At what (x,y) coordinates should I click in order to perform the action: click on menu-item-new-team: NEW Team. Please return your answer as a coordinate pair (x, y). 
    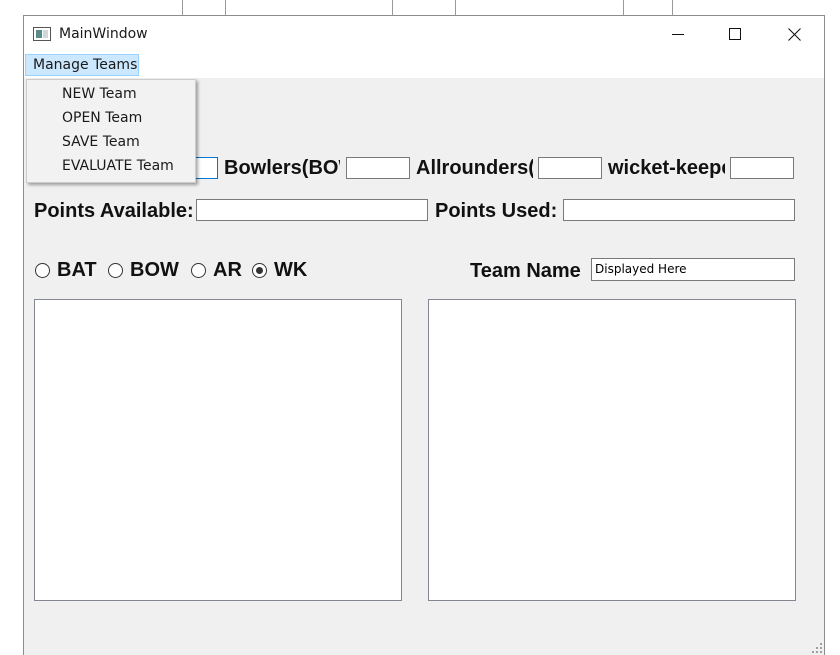
    Looking at the image, I should click on (99, 94).